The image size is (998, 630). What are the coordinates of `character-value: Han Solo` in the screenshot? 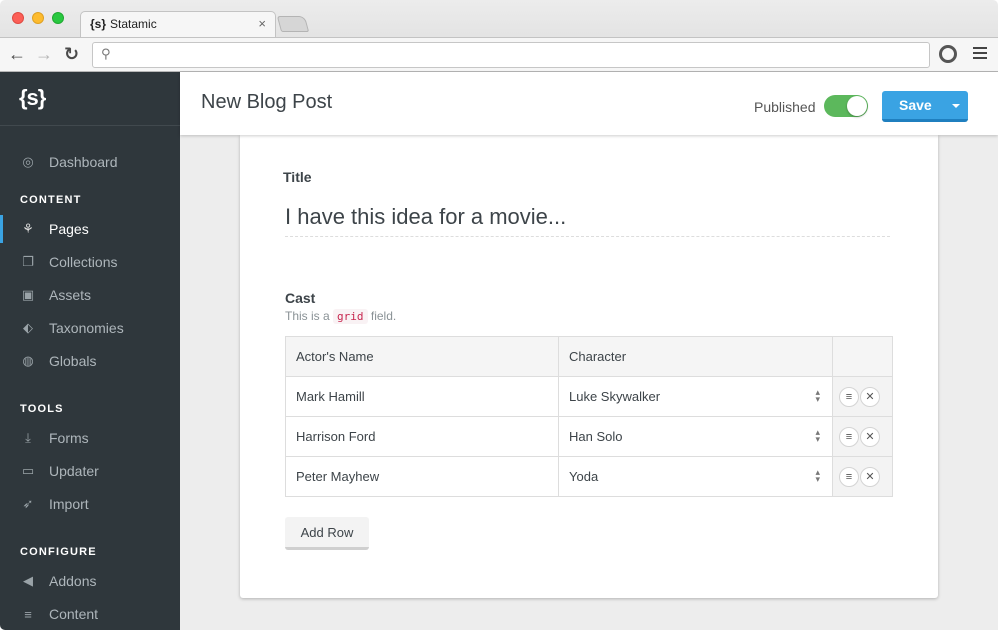 It's located at (596, 436).